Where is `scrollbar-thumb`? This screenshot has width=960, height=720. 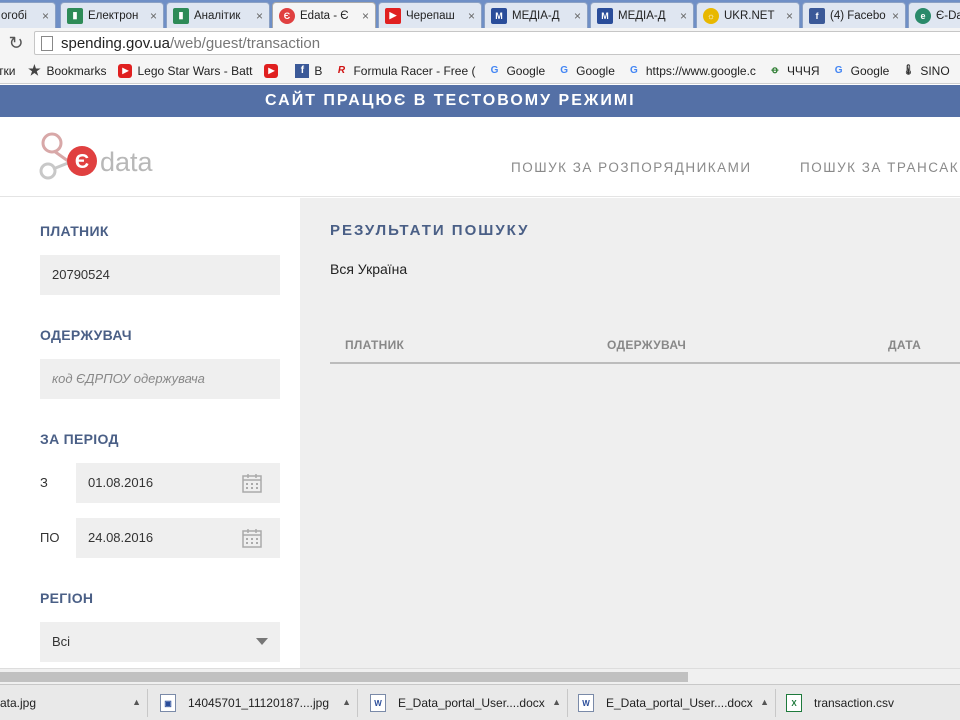
scrollbar-thumb is located at coordinates (344, 677).